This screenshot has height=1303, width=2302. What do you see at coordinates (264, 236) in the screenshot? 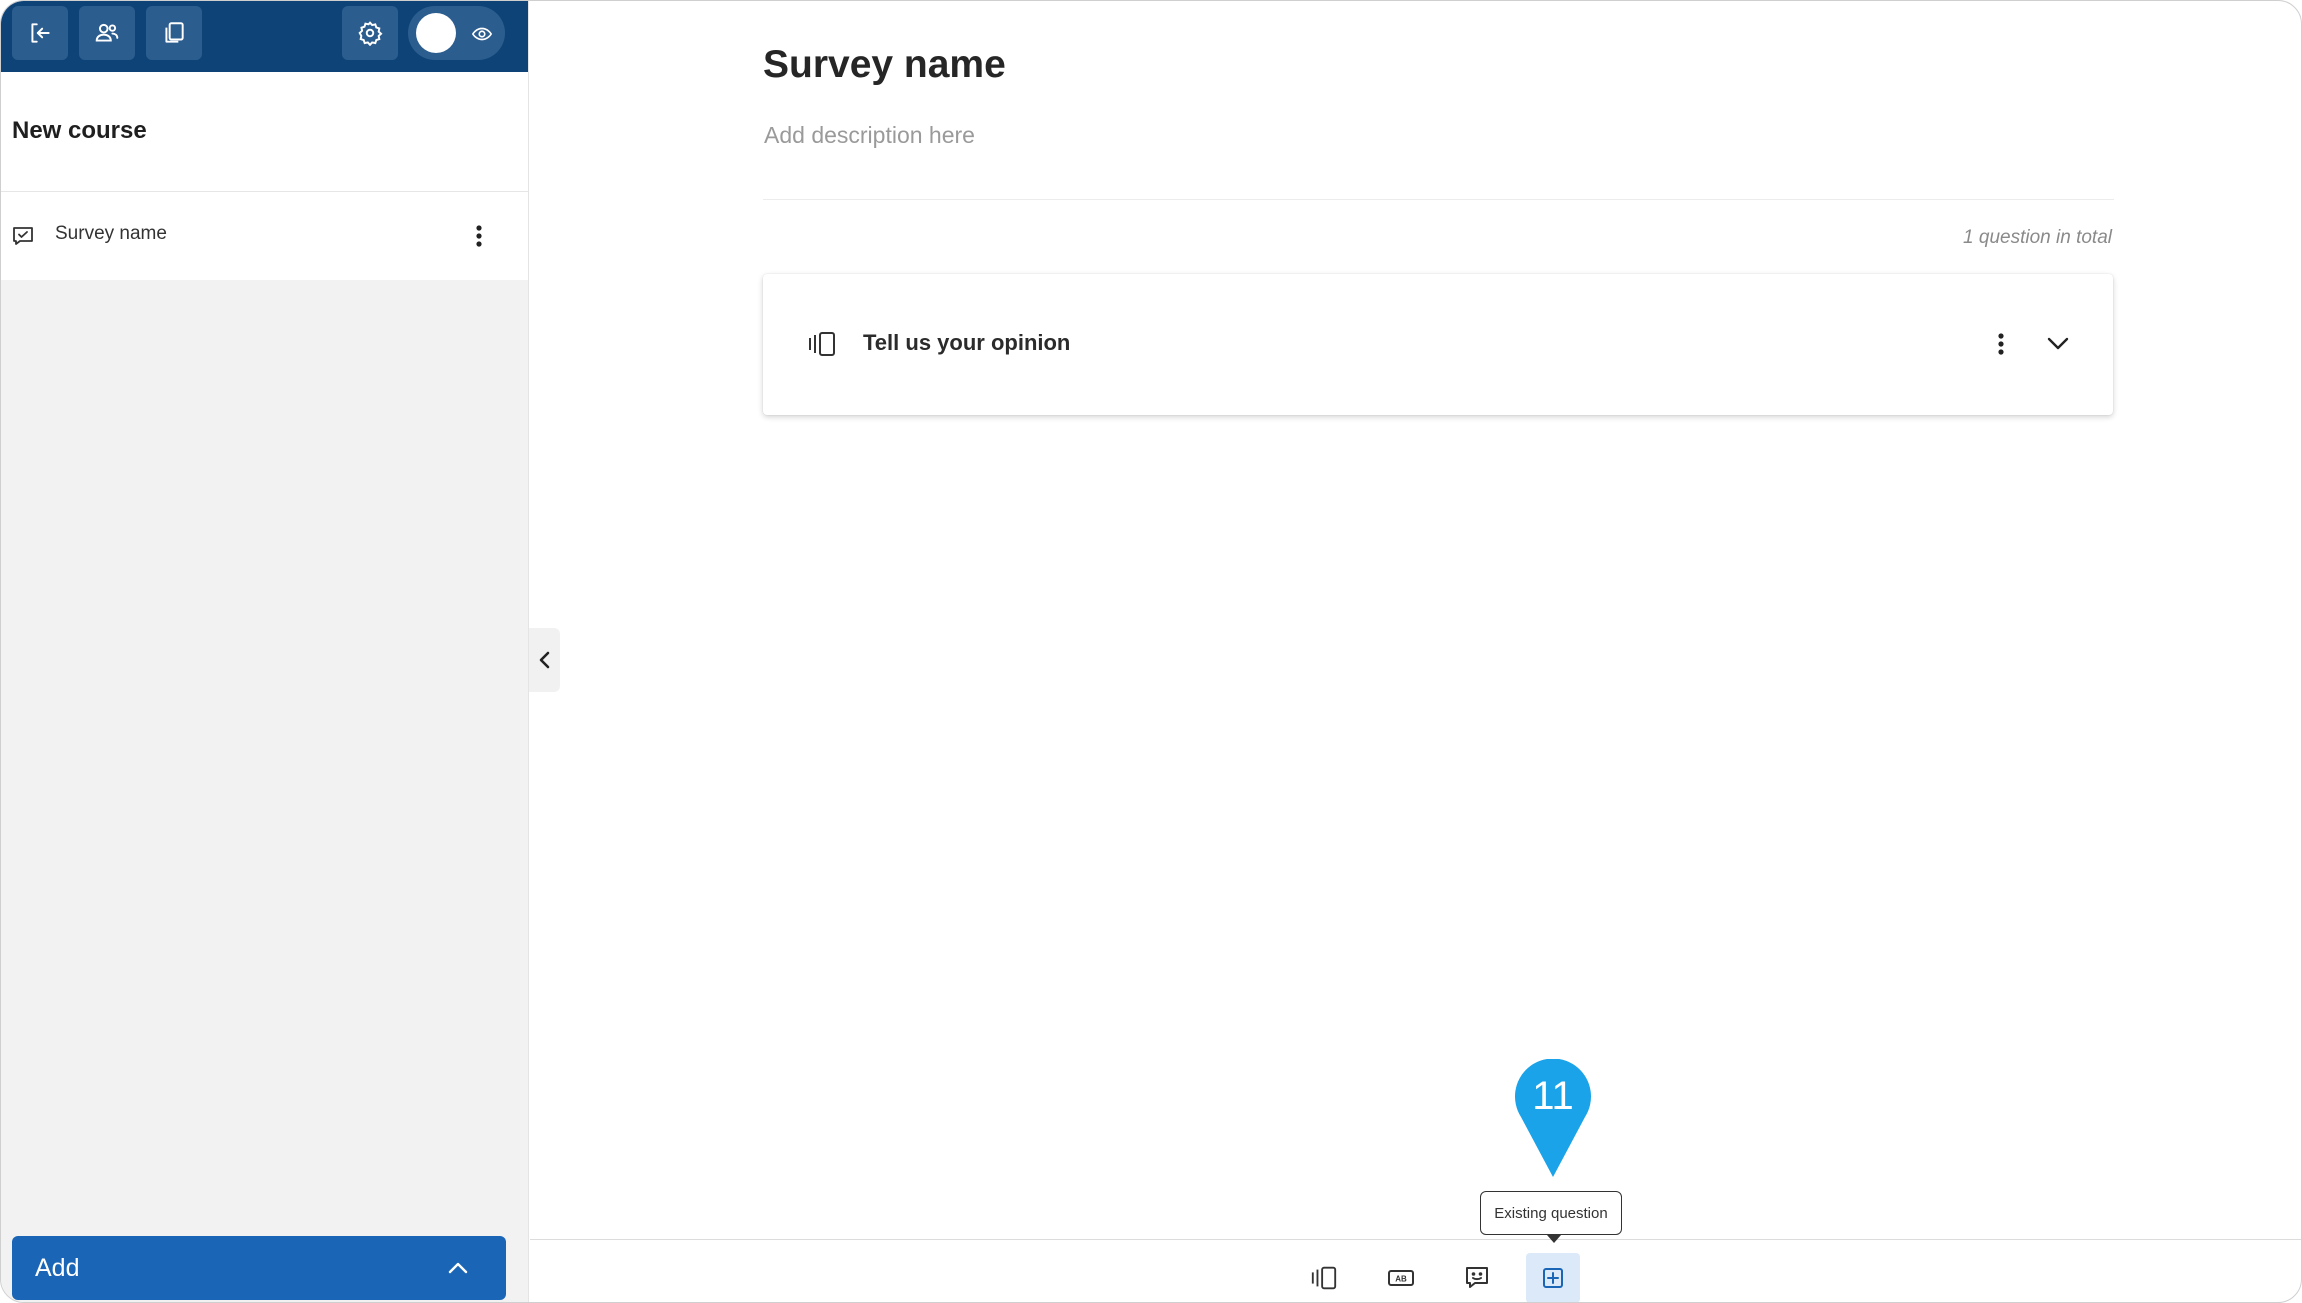
I see `sidebar-item-survey: Survey name` at bounding box center [264, 236].